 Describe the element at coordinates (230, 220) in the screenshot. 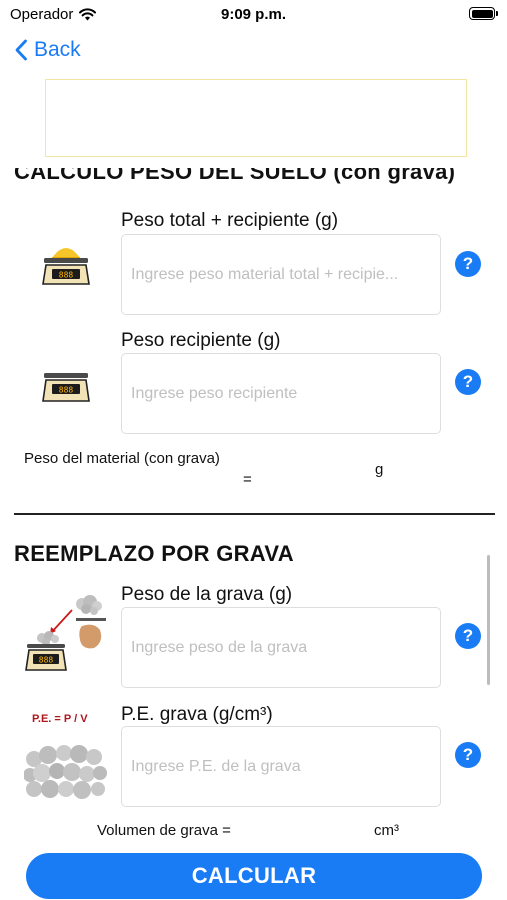

I see `peso-total-label: Peso total + recipiente (g)` at that location.